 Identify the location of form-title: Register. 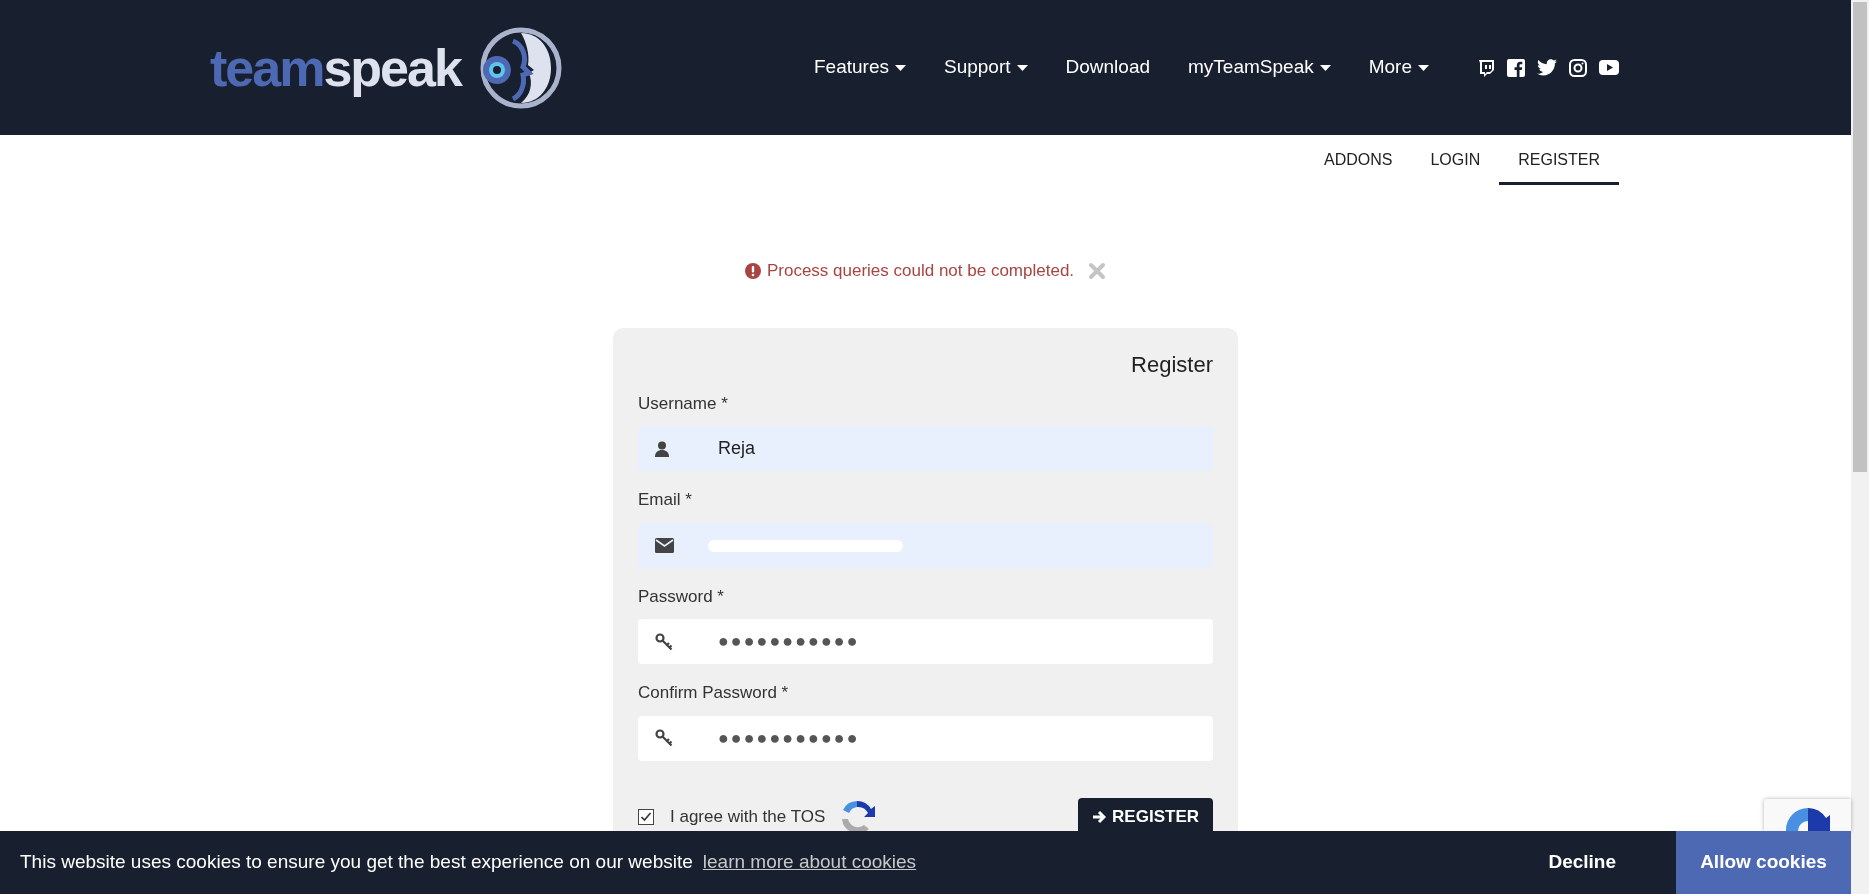
(1172, 364).